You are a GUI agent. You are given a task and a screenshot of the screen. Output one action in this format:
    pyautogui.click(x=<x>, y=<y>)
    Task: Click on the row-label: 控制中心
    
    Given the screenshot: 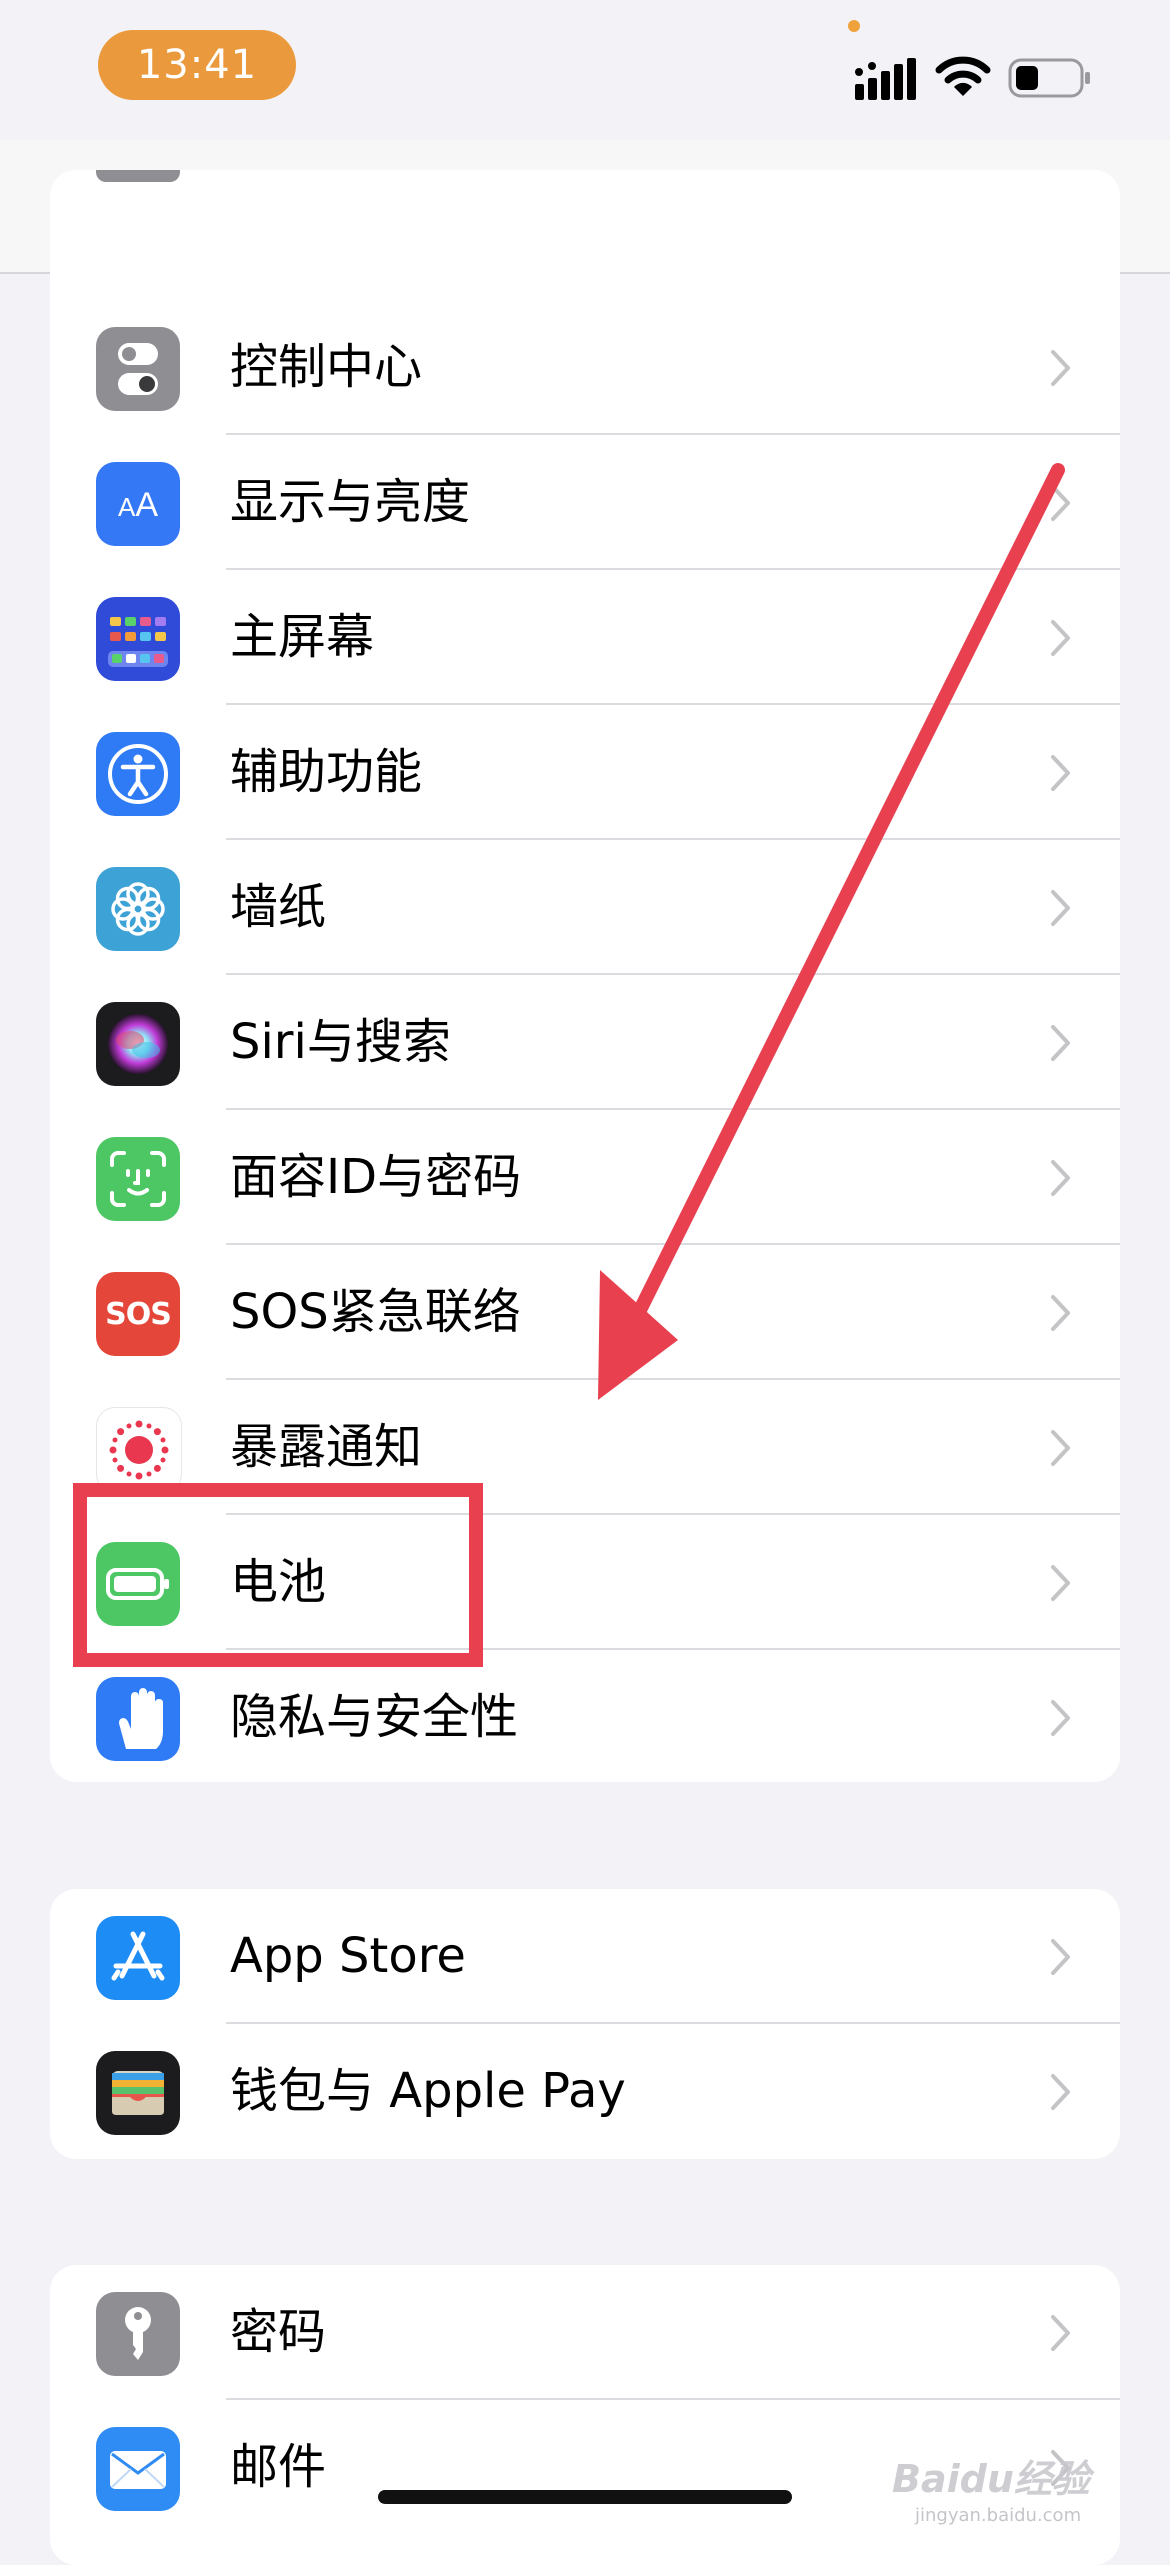 What is the action you would take?
    pyautogui.click(x=326, y=367)
    